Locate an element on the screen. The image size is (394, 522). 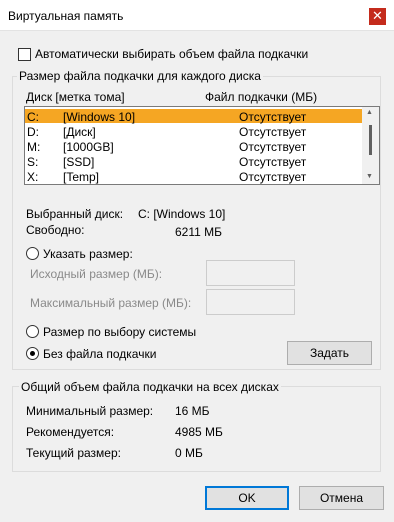
drive-row-d: D: [Диск] Отсутствует is located at coordinates (193, 131).